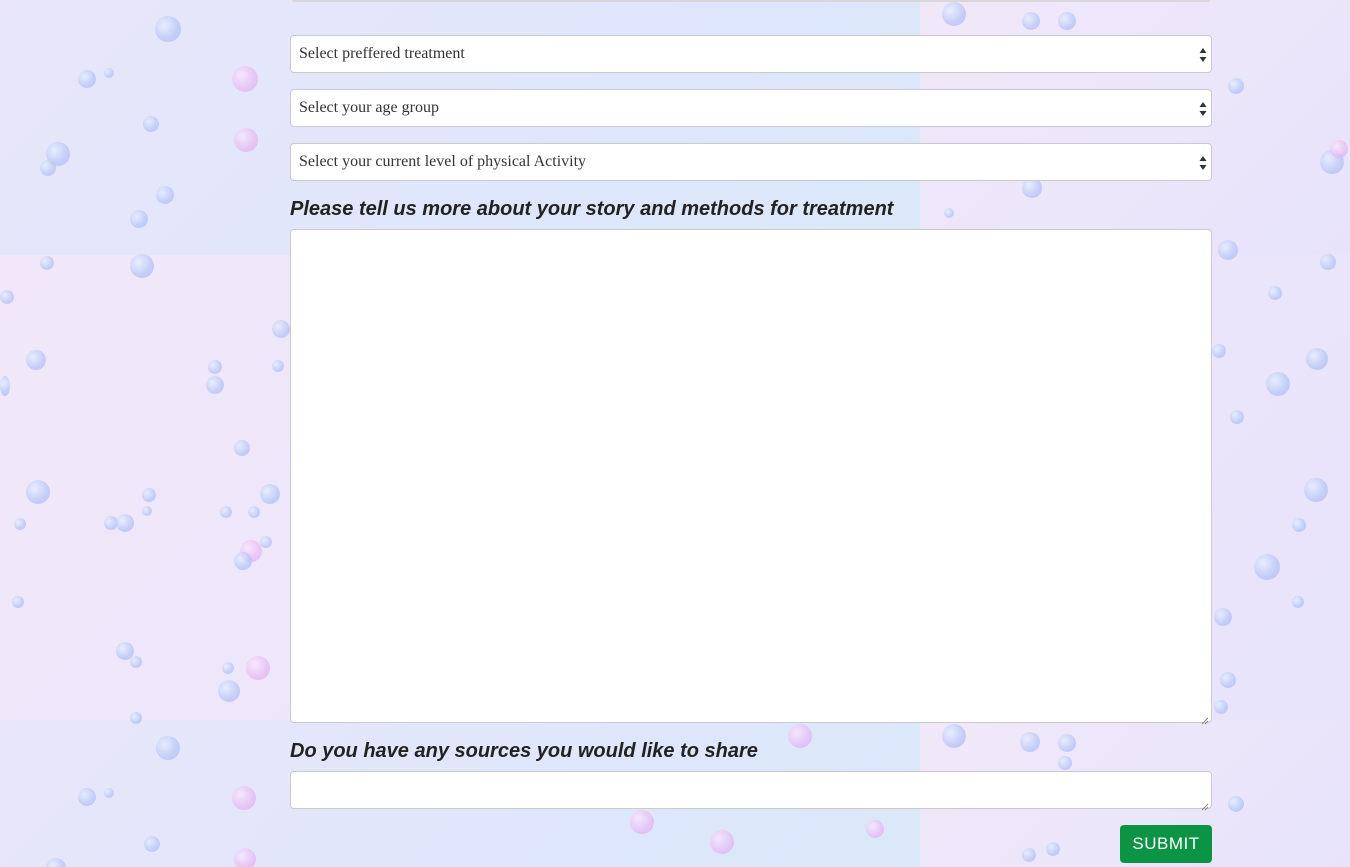 The image size is (1350, 867). I want to click on age-group-select-value: Select your age group, so click(369, 107).